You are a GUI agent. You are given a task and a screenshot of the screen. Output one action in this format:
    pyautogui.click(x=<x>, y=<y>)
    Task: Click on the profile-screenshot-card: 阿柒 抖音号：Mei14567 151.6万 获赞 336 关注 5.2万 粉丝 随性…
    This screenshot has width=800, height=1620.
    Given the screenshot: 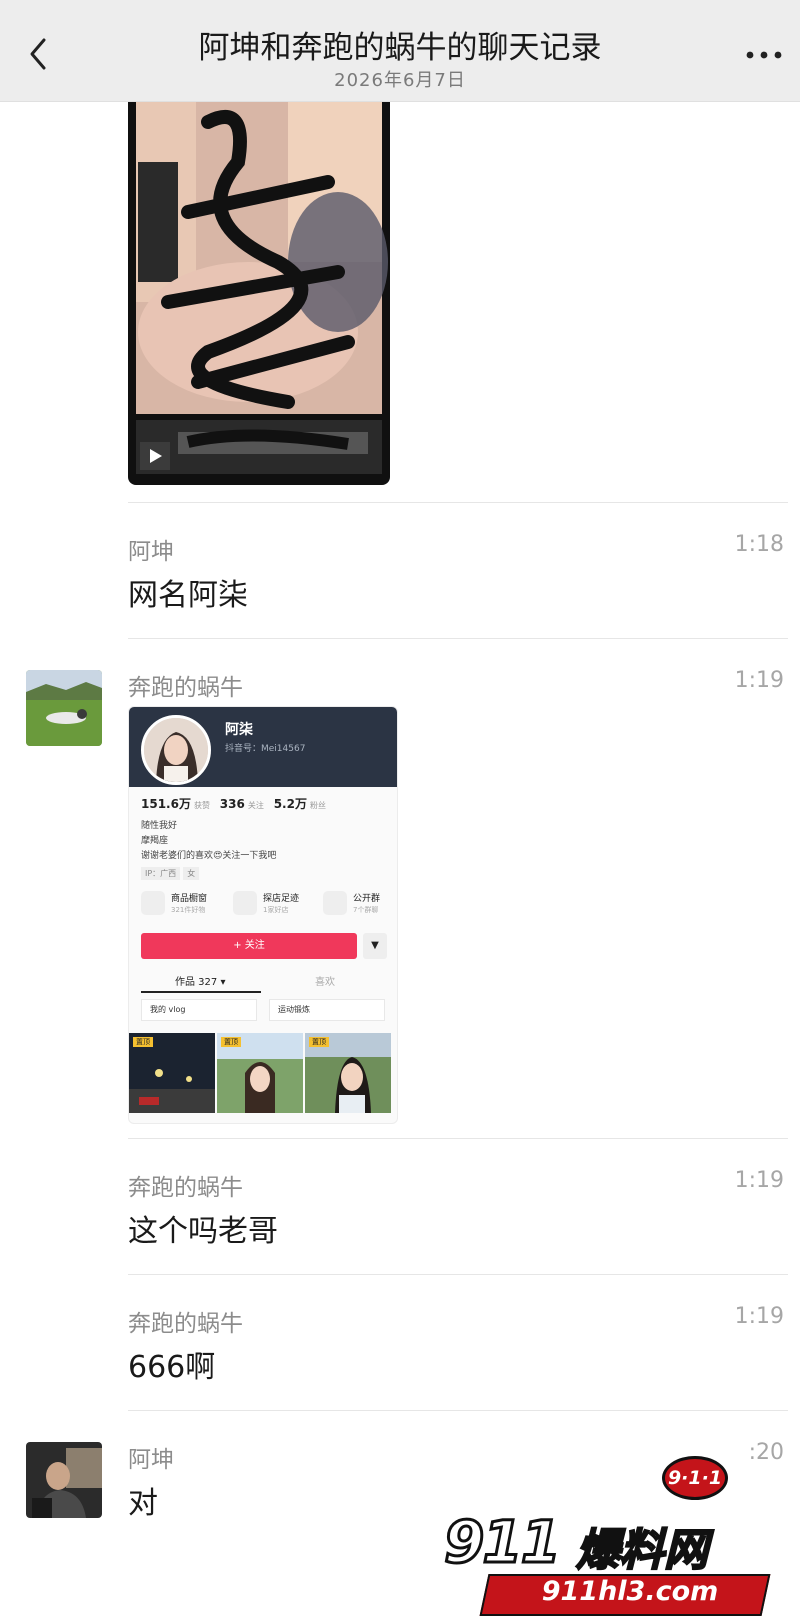 What is the action you would take?
    pyautogui.click(x=263, y=915)
    